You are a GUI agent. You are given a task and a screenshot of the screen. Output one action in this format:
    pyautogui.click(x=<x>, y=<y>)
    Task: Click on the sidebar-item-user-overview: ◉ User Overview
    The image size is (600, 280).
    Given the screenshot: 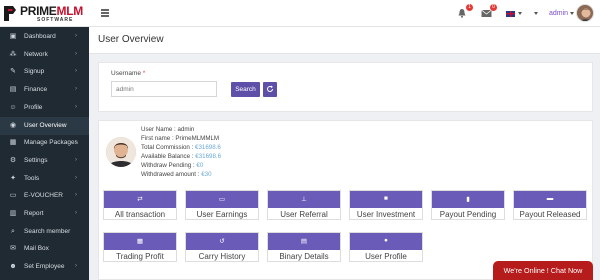 What is the action you would take?
    pyautogui.click(x=44, y=125)
    